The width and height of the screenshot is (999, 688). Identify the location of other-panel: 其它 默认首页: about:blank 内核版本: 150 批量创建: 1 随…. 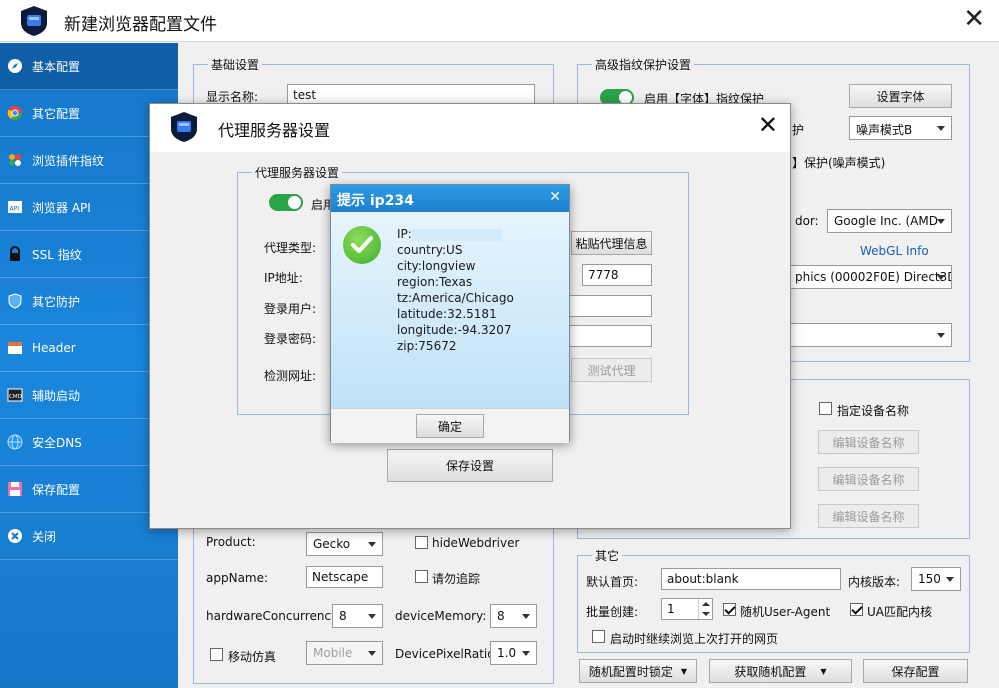
(773, 600).